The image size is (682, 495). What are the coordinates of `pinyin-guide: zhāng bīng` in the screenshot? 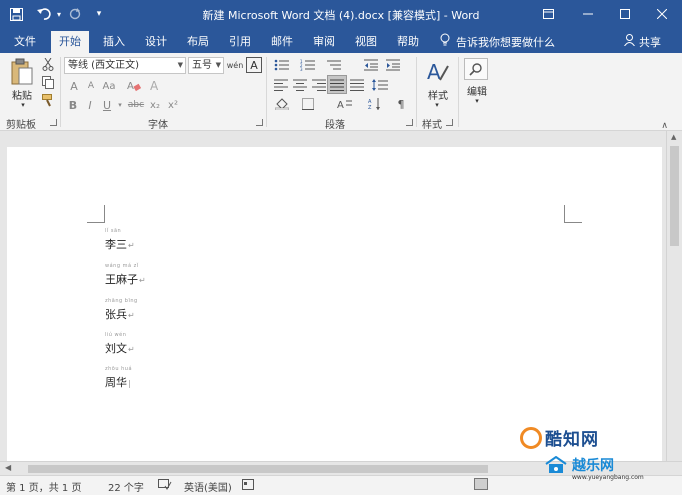 It's located at (121, 301).